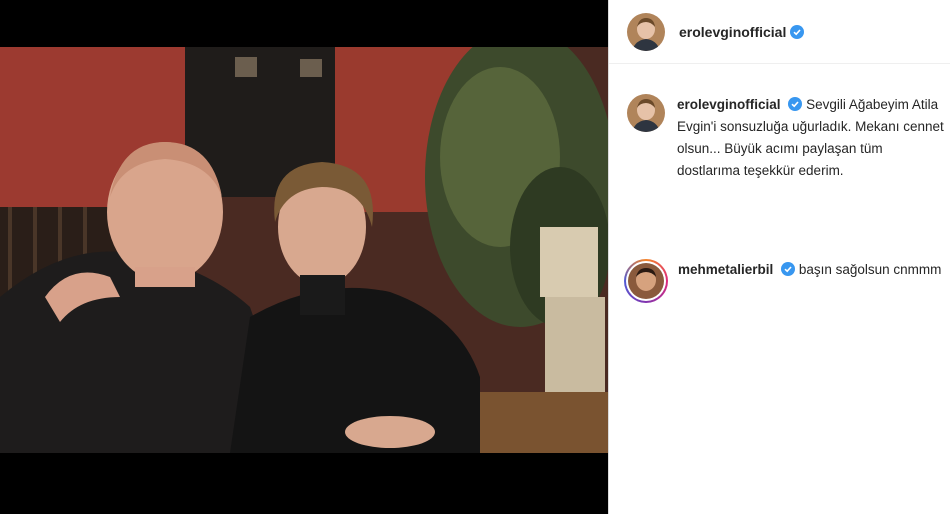  Describe the element at coordinates (870, 269) in the screenshot. I see `comment-text: başın sağolsun cnmmm` at that location.